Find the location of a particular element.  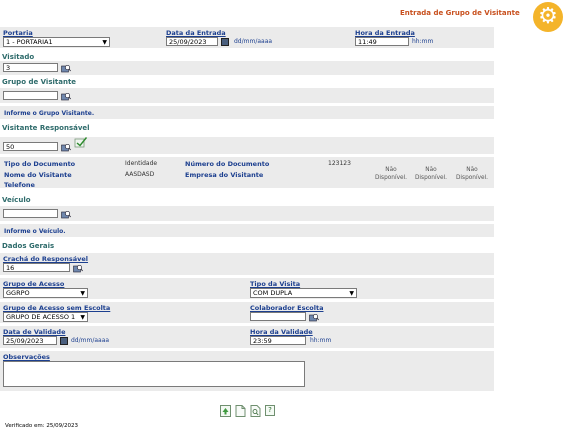

data-entrada-label: Data da Entrada is located at coordinates (196, 33).